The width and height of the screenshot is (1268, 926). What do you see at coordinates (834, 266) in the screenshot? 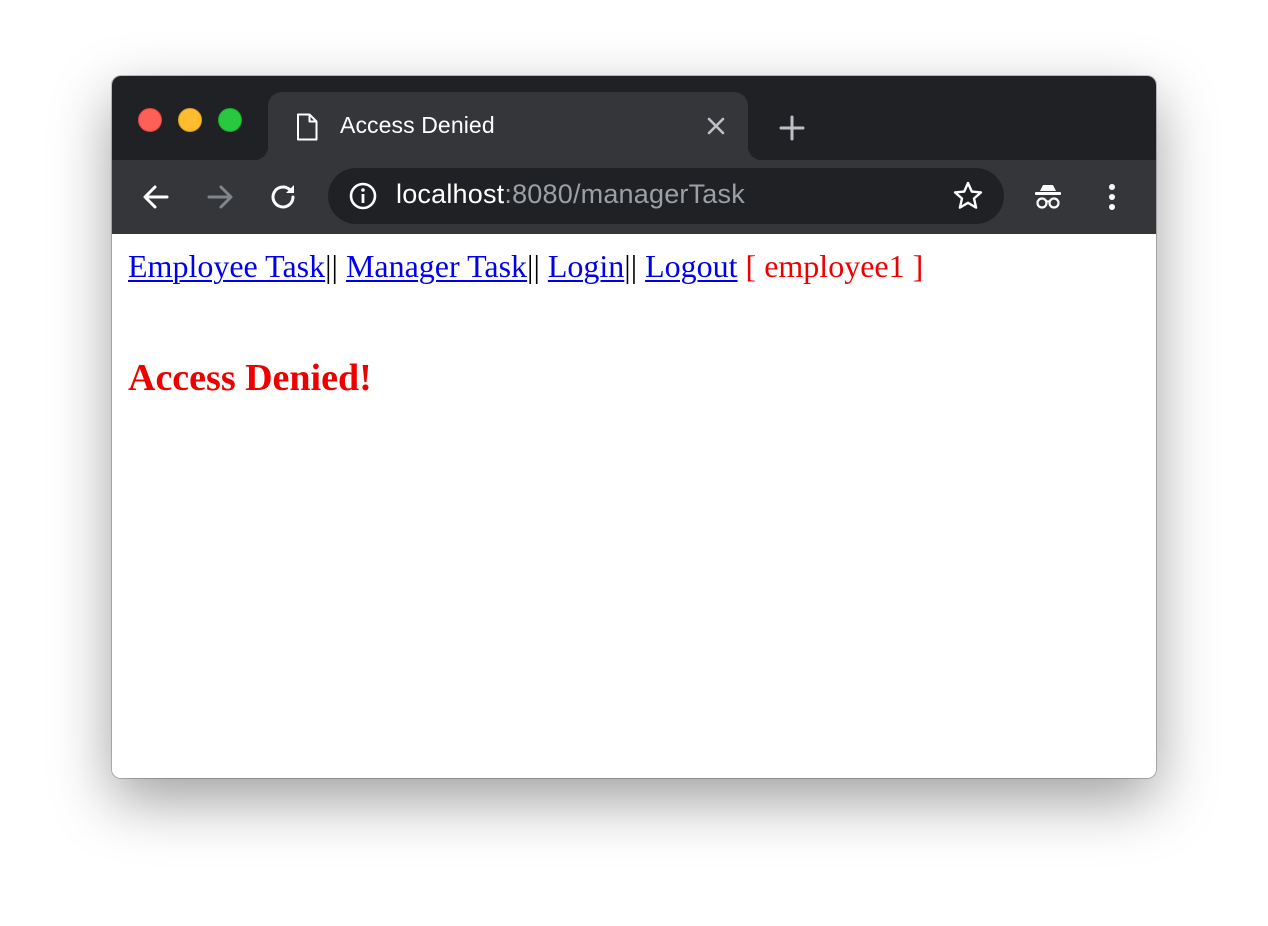
I see `current-user: [ employee1 ]` at bounding box center [834, 266].